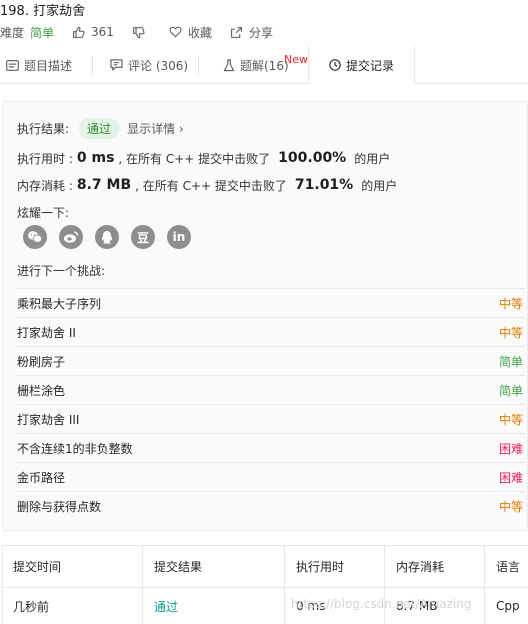 This screenshot has height=624, width=528. Describe the element at coordinates (107, 237) in the screenshot. I see `qq-icon` at that location.